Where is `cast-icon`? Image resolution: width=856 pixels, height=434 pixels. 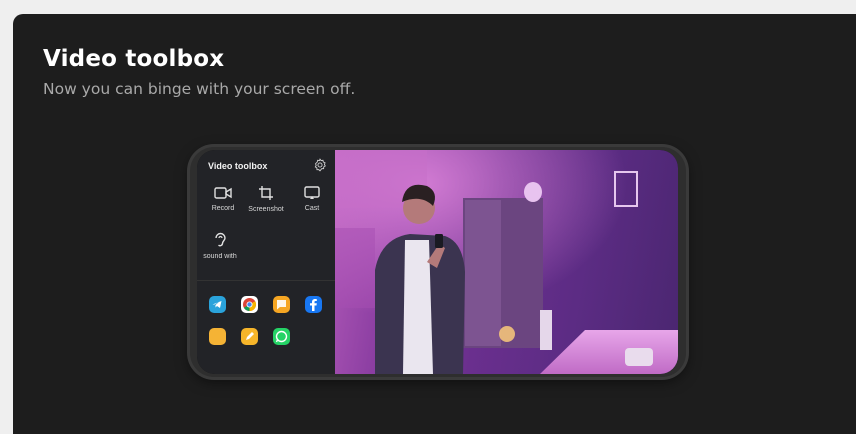 cast-icon is located at coordinates (312, 192).